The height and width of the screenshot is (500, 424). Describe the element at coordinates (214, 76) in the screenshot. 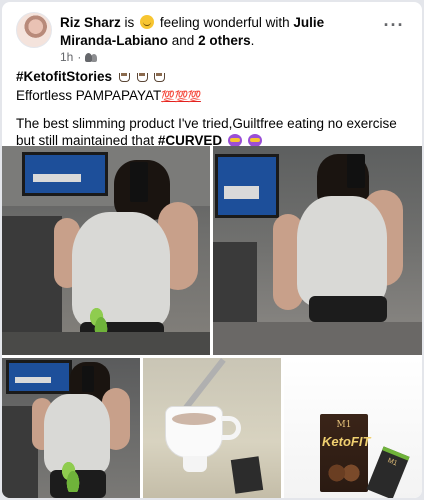

I see `line-1: #KetofitStories` at that location.